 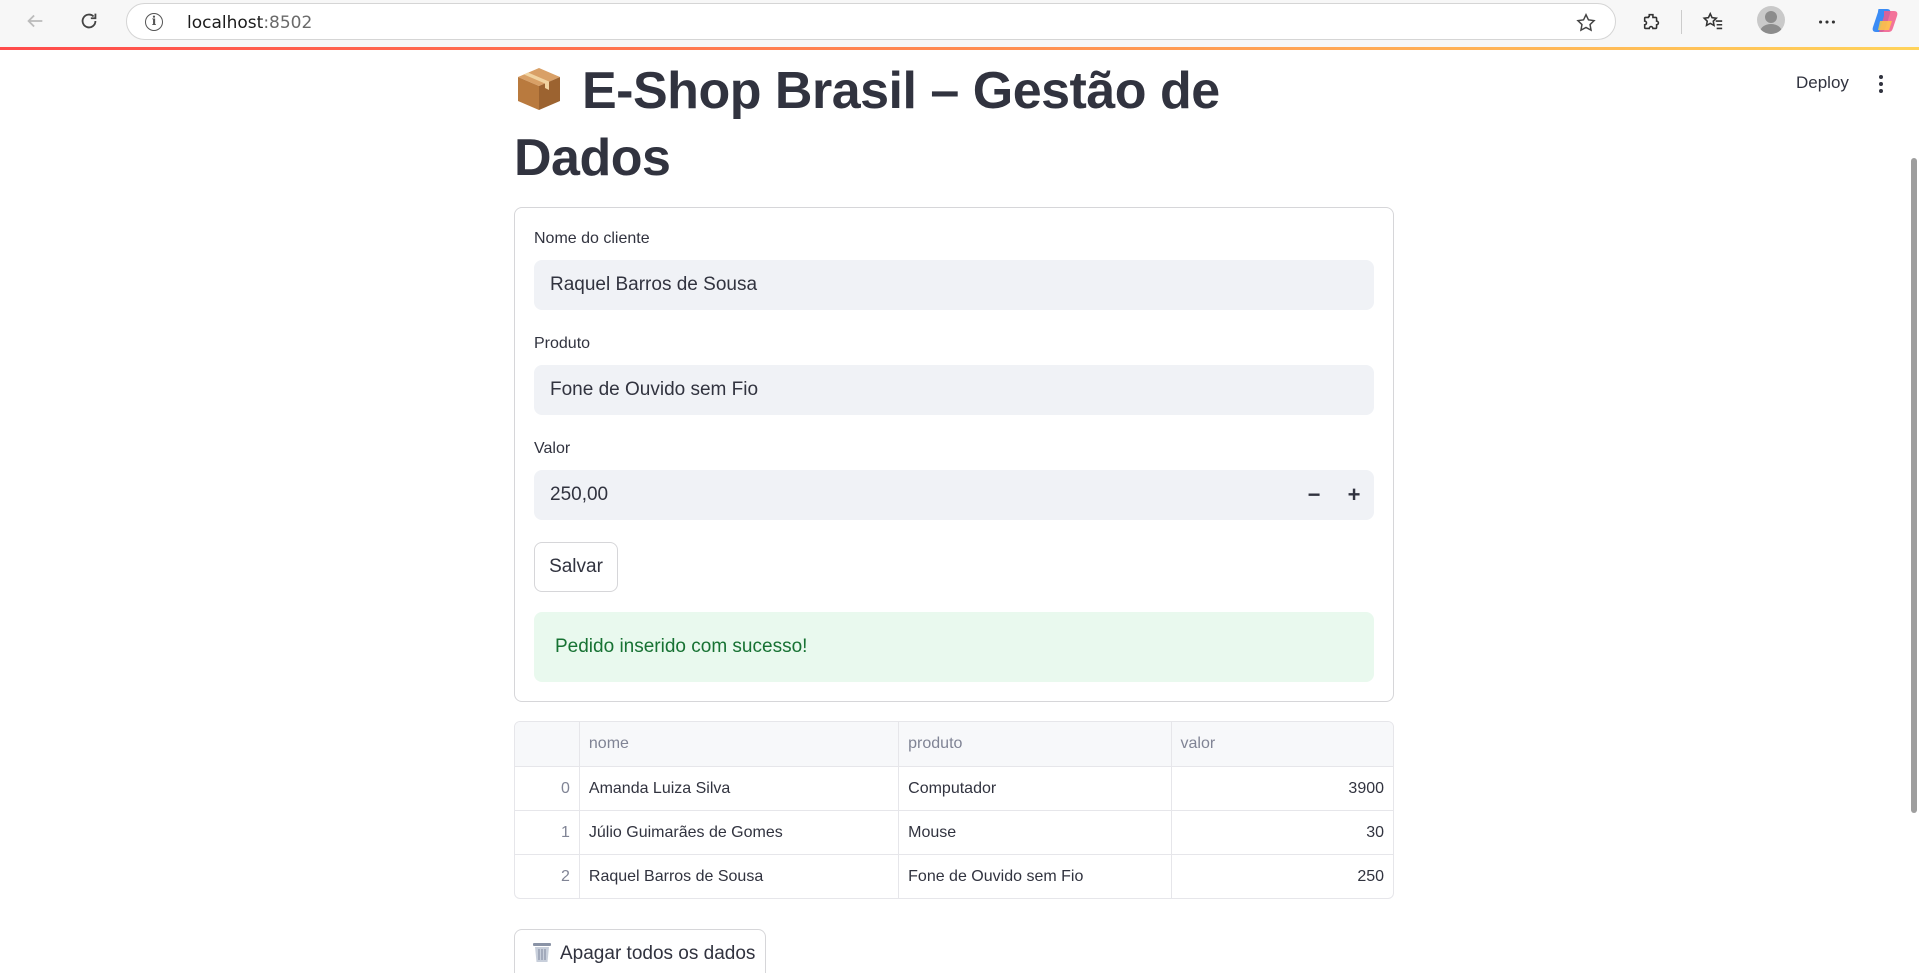 I want to click on value-label: Valor, so click(x=552, y=448).